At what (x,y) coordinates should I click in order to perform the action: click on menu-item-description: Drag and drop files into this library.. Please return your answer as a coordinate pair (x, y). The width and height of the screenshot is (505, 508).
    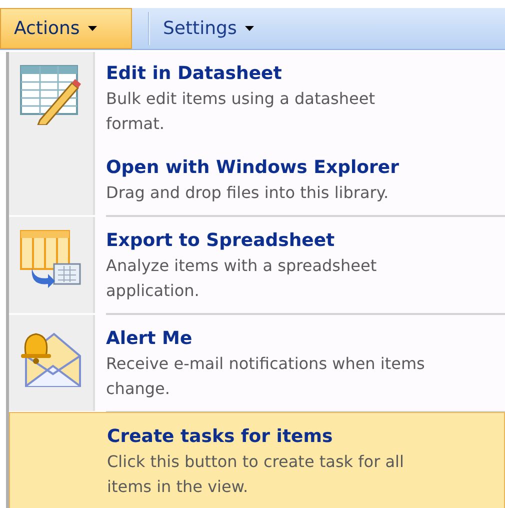
    Looking at the image, I should click on (248, 193).